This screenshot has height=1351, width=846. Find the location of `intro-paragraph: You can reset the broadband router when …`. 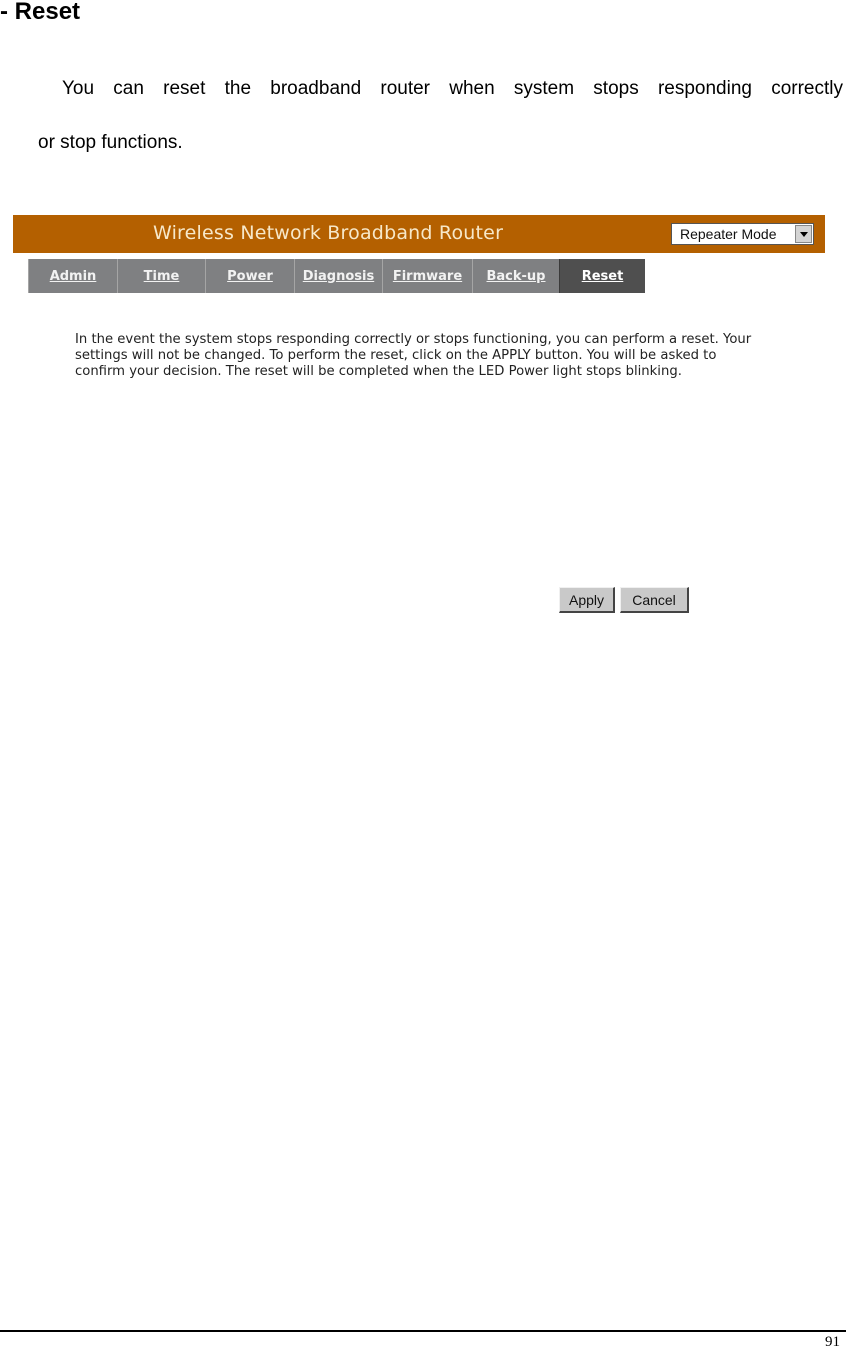

intro-paragraph: You can reset the broadband router when … is located at coordinates (440, 116).